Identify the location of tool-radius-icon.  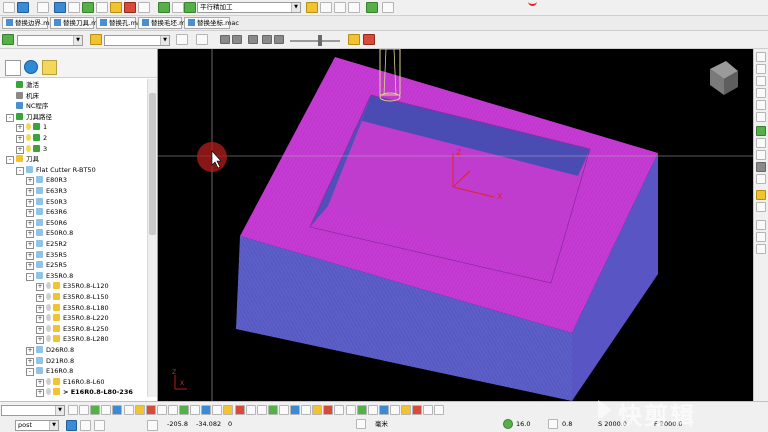
(553, 424).